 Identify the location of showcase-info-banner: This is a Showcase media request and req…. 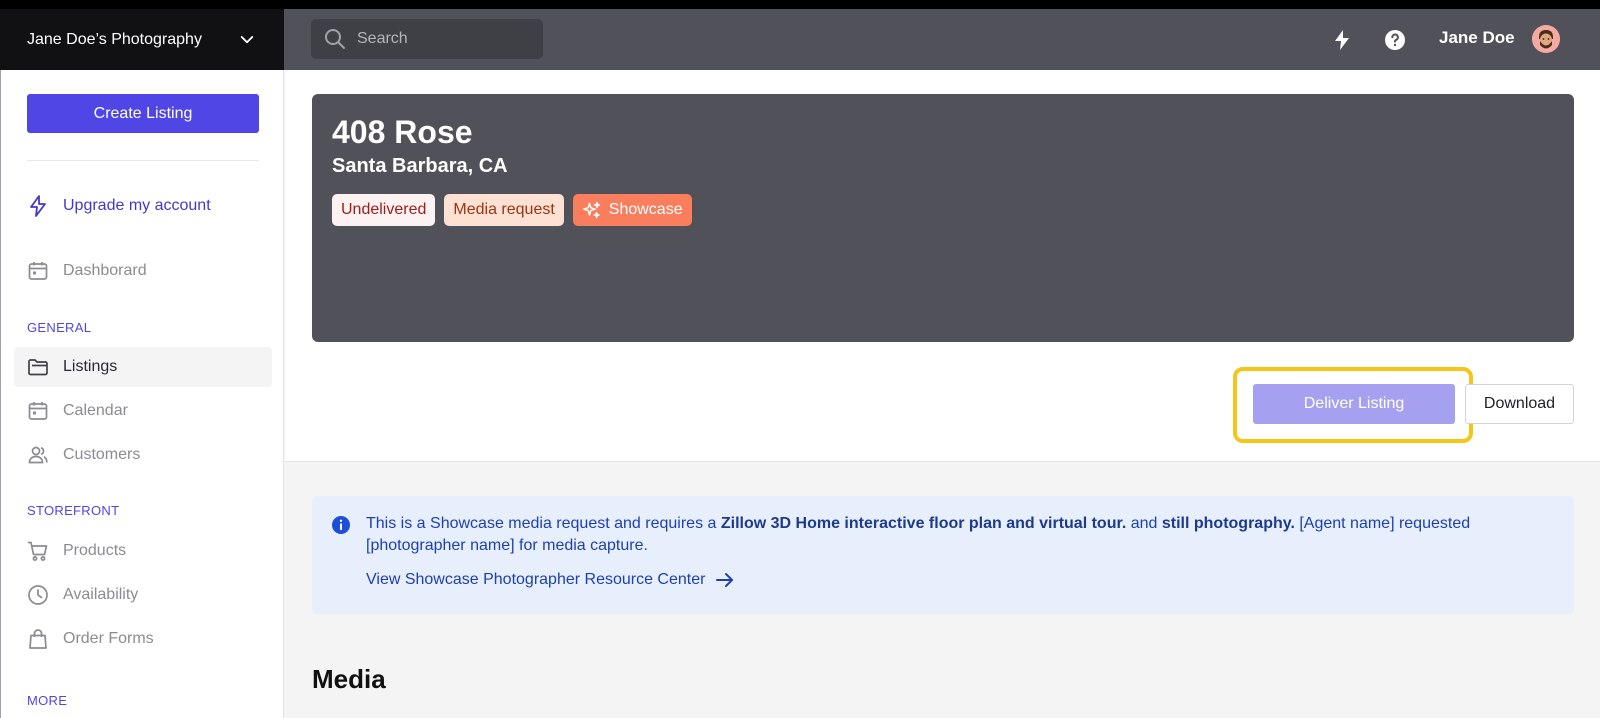
(943, 555).